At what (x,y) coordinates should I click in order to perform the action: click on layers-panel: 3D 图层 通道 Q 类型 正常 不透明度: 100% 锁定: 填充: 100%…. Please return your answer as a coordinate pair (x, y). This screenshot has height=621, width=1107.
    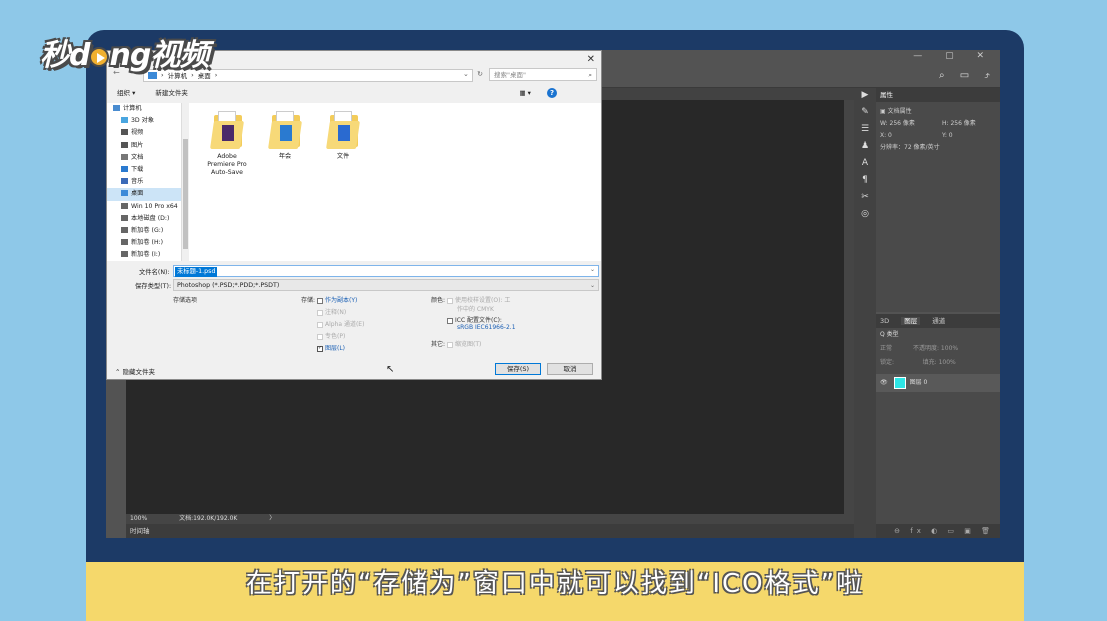
    Looking at the image, I should click on (938, 426).